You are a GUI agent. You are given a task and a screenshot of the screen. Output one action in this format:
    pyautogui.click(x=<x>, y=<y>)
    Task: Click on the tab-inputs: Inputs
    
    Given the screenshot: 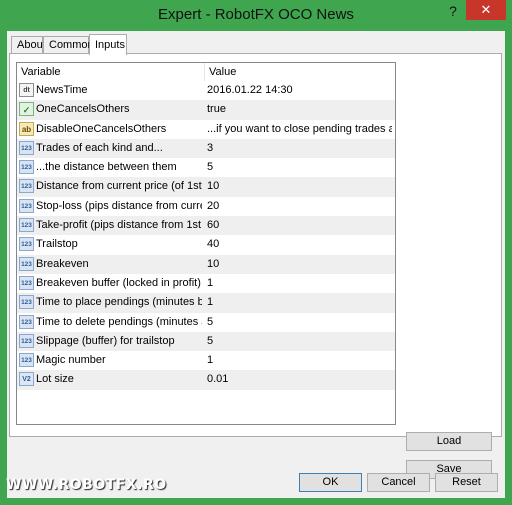 What is the action you would take?
    pyautogui.click(x=108, y=44)
    